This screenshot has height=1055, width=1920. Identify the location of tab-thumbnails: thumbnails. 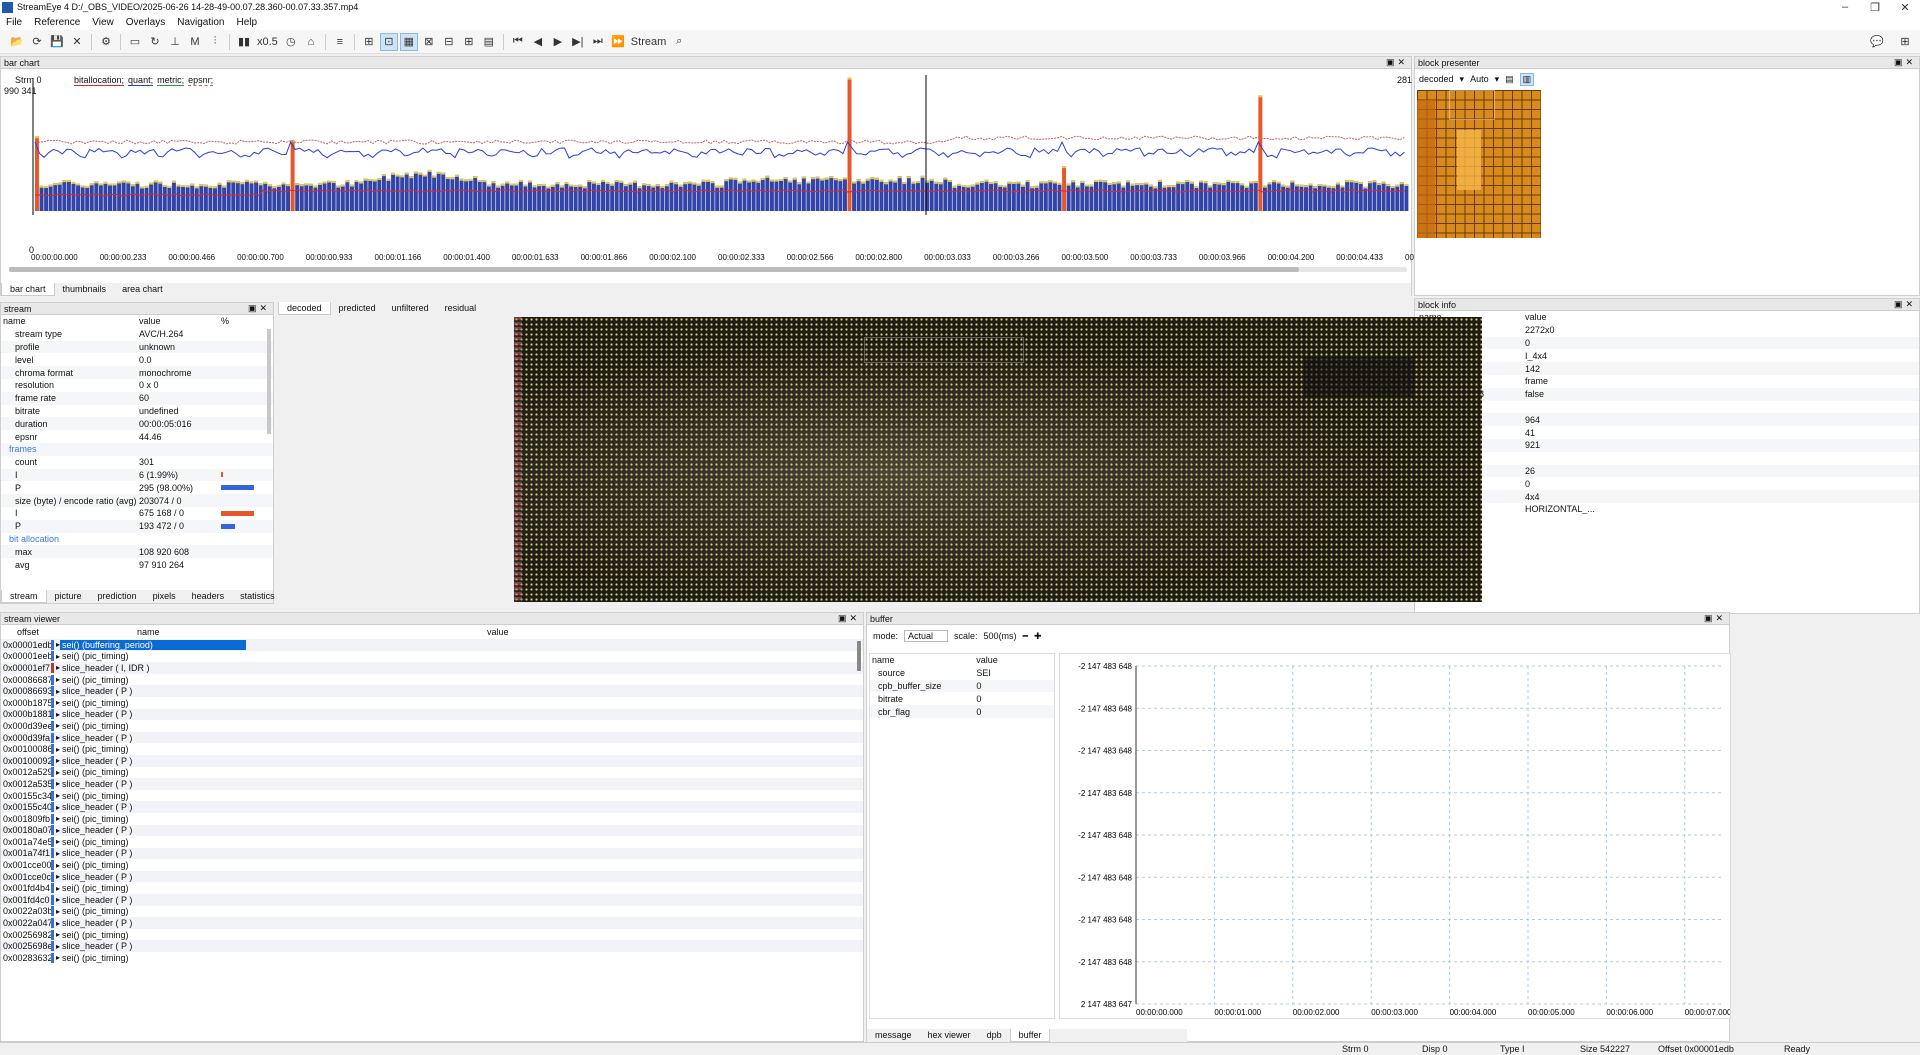
(85, 289).